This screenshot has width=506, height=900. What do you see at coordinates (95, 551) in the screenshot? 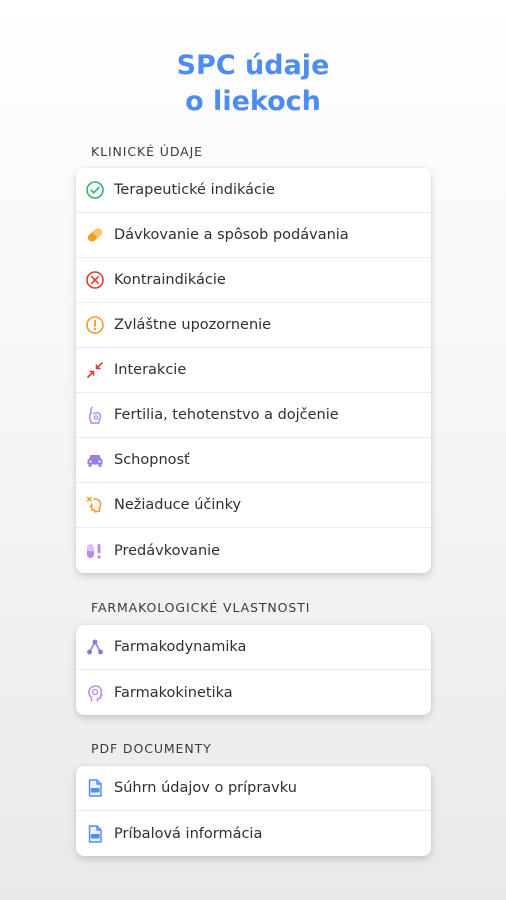
I see `overdose-icon` at bounding box center [95, 551].